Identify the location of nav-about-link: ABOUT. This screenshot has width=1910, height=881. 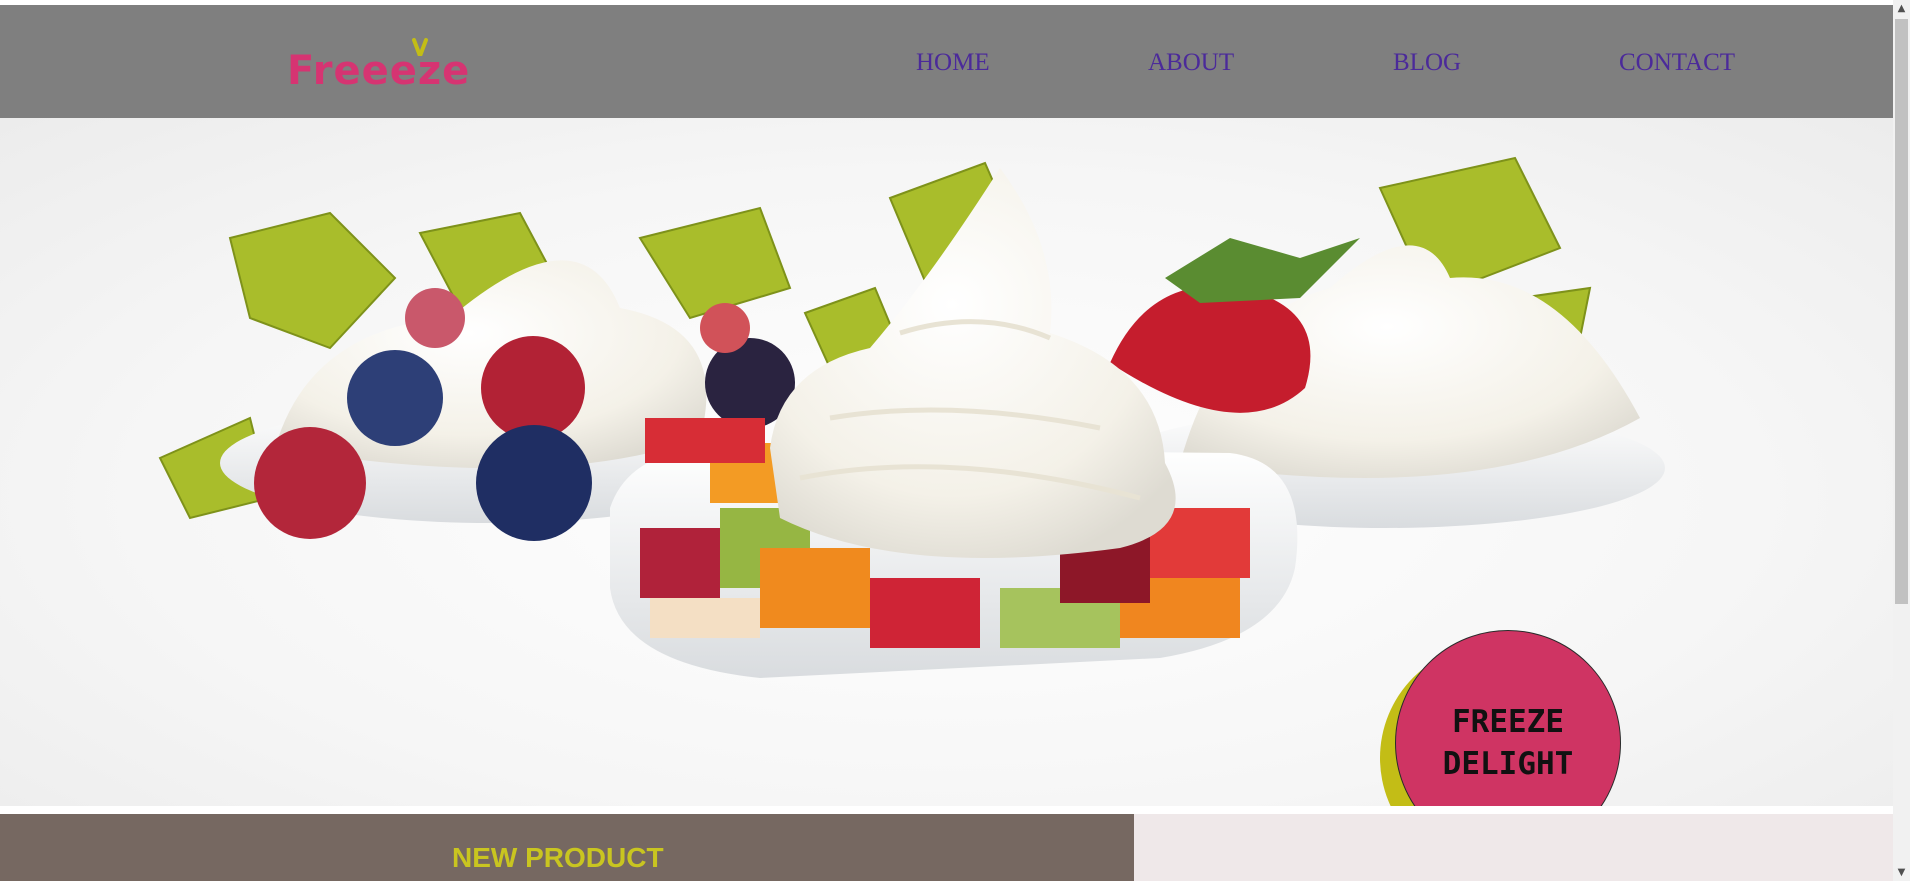
(1191, 63).